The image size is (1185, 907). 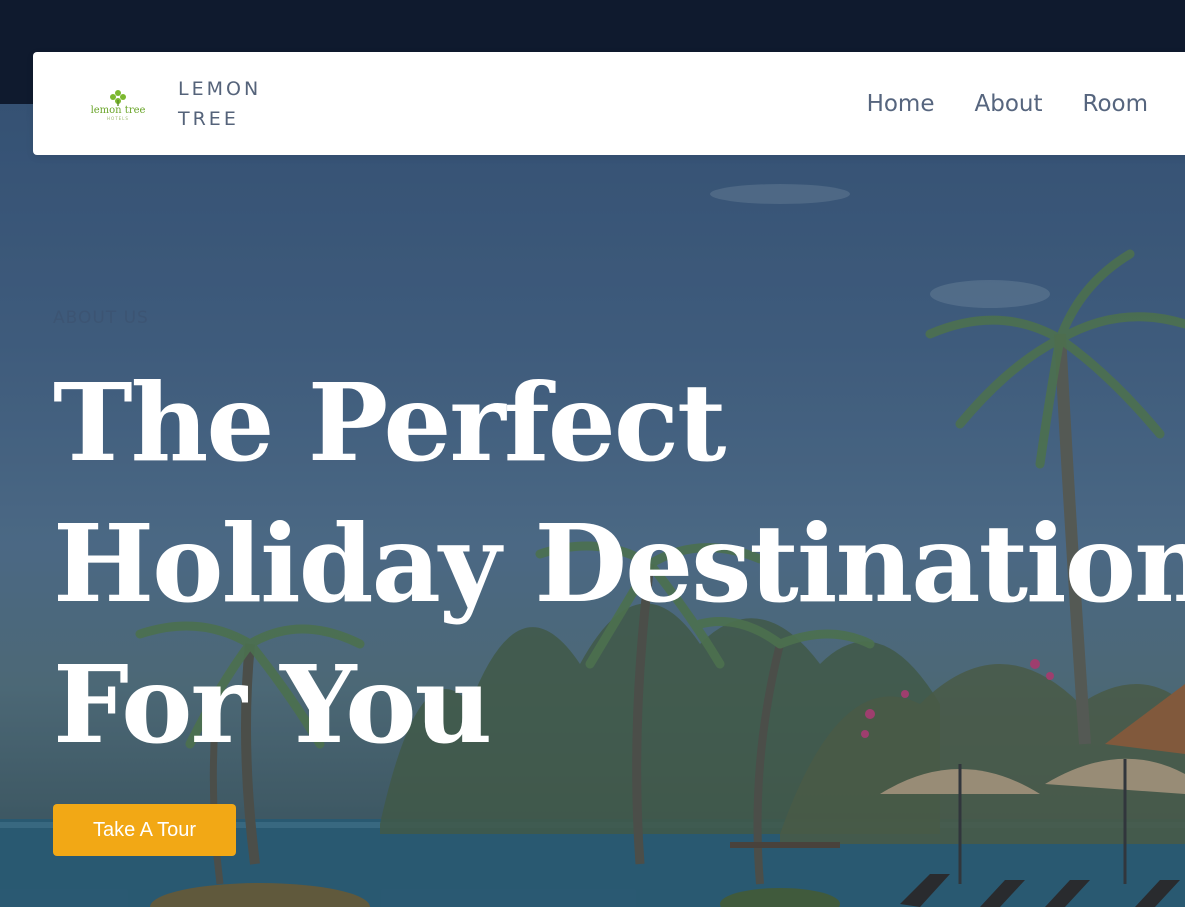 What do you see at coordinates (118, 118) in the screenshot?
I see `svg-text: HOTELS` at bounding box center [118, 118].